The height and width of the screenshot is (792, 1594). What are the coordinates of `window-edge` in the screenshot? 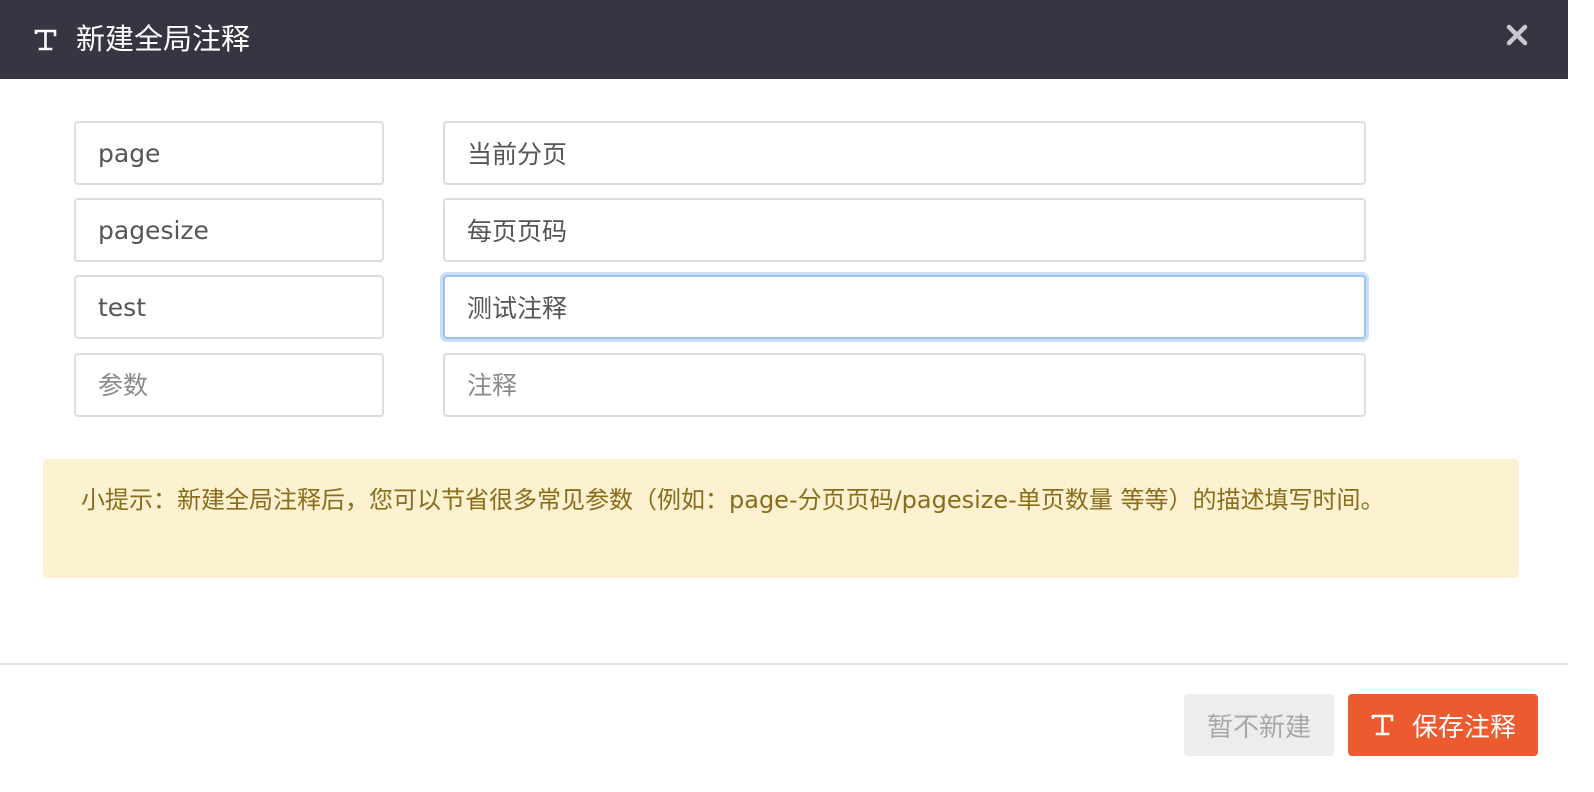 It's located at (1581, 396).